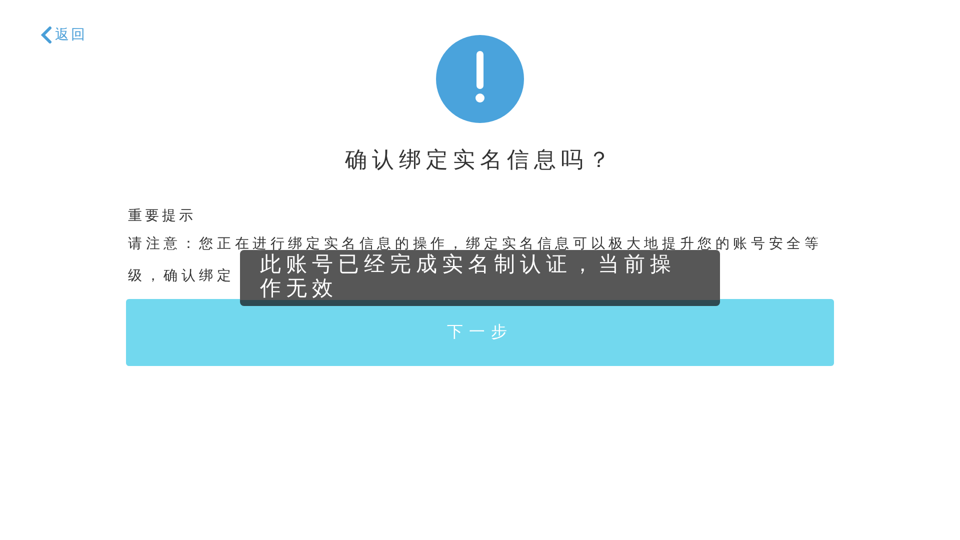 The image size is (960, 540). I want to click on back-link: 返回, so click(63, 35).